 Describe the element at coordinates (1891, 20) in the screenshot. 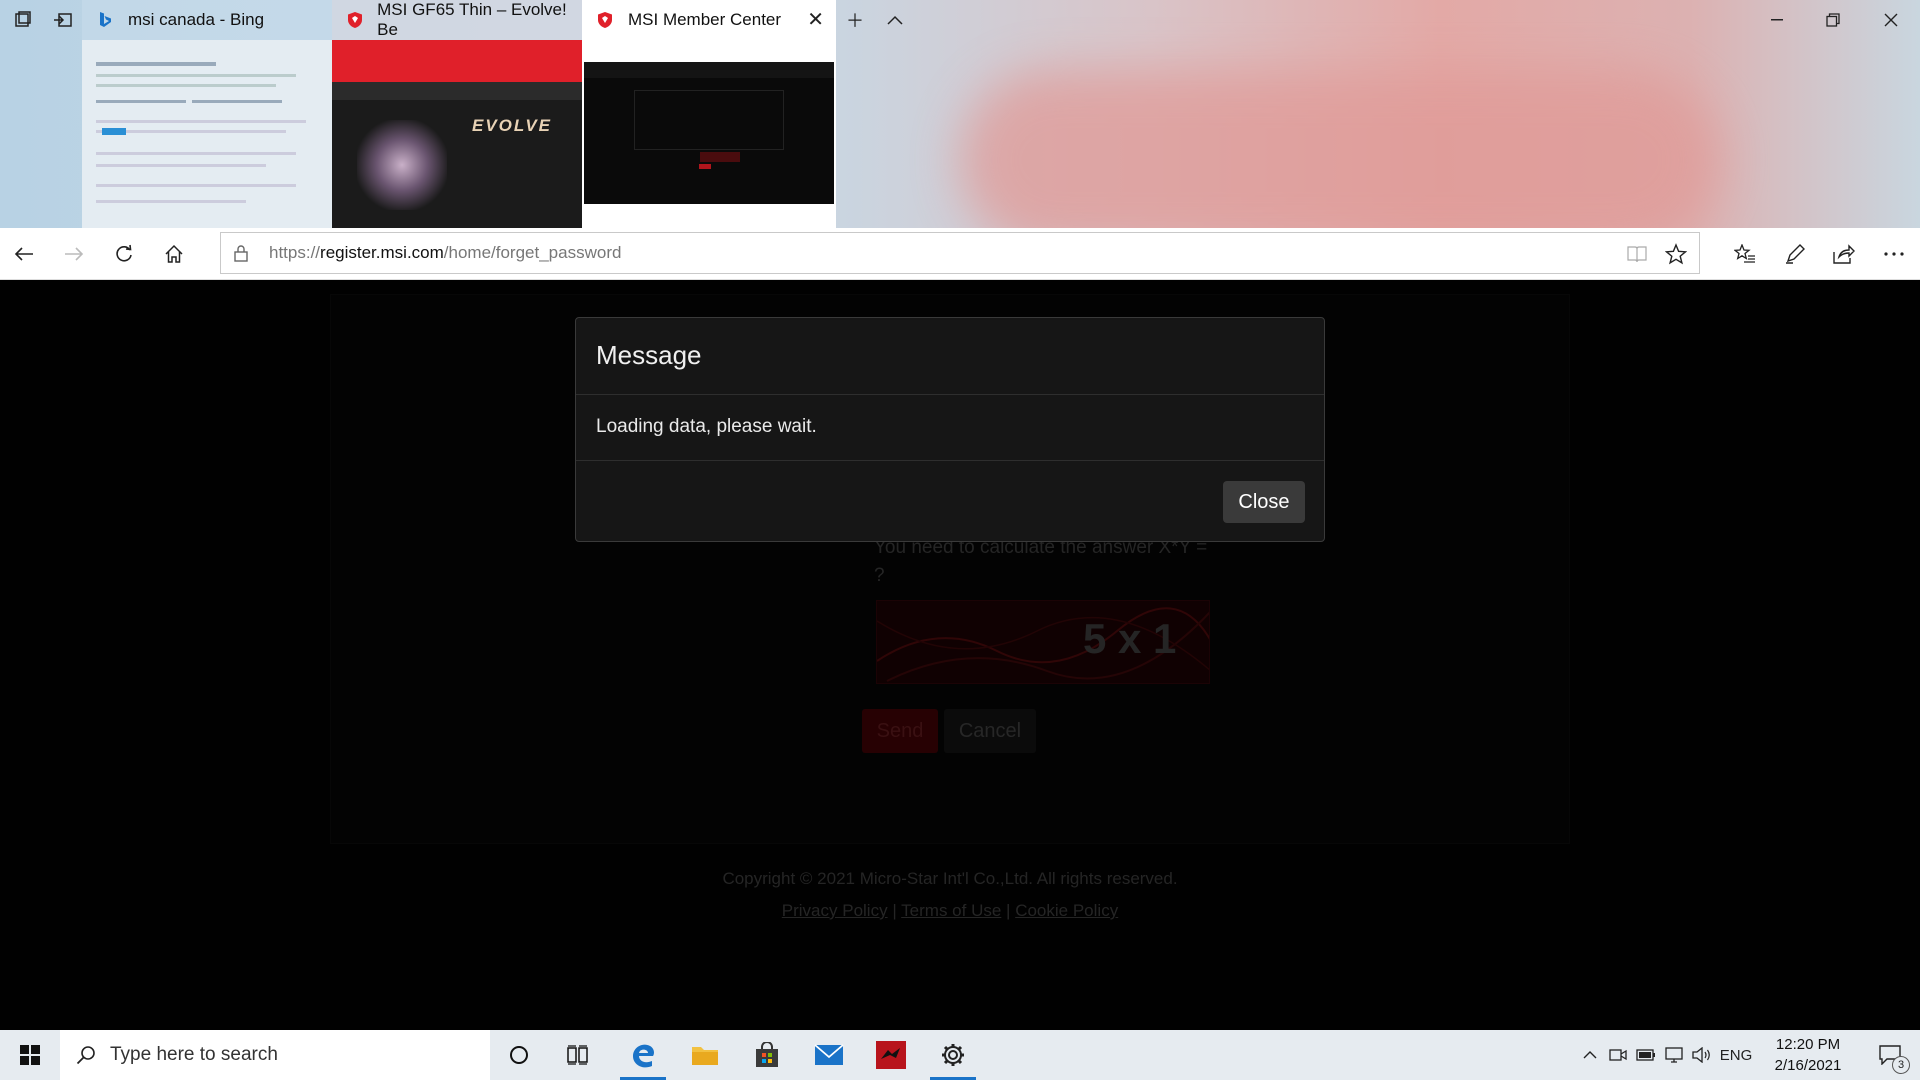

I see `close-window-icon` at that location.